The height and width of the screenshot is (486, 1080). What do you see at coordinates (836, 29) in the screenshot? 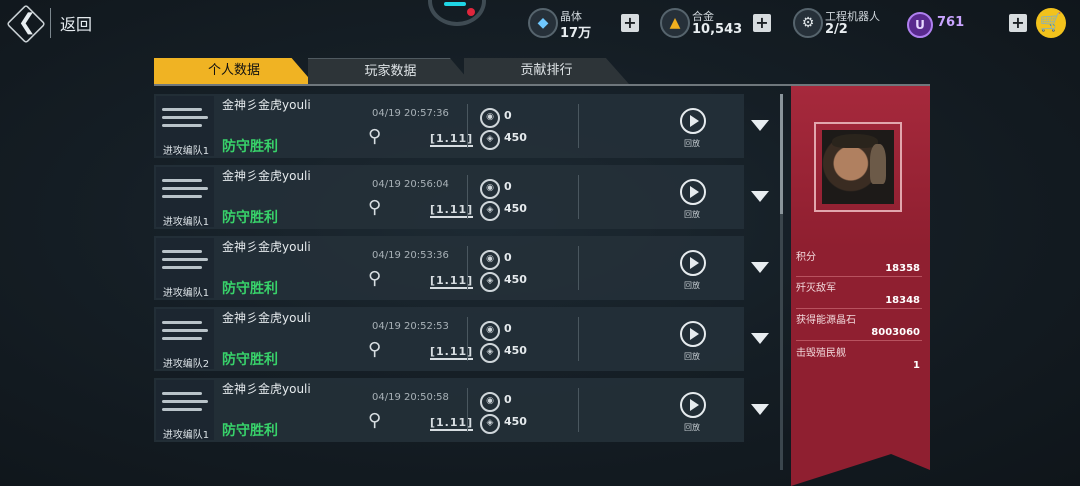
I see `resource-value: 2/2` at bounding box center [836, 29].